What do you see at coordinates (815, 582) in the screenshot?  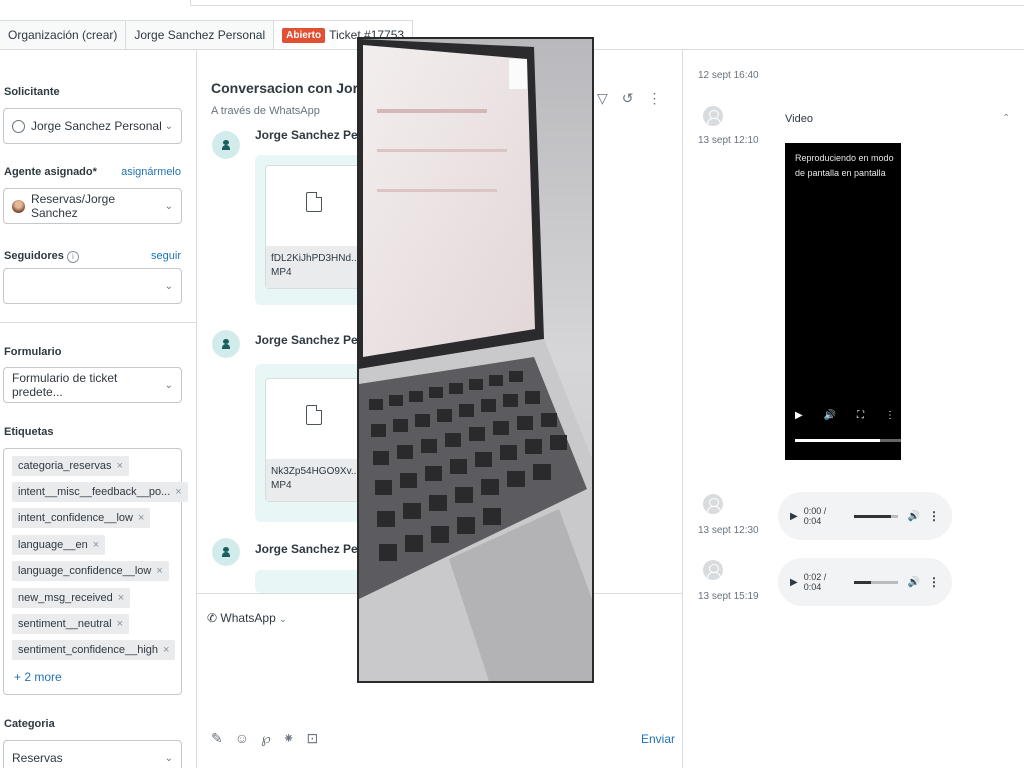 I see `audio-time: 0:02 / 0:04` at bounding box center [815, 582].